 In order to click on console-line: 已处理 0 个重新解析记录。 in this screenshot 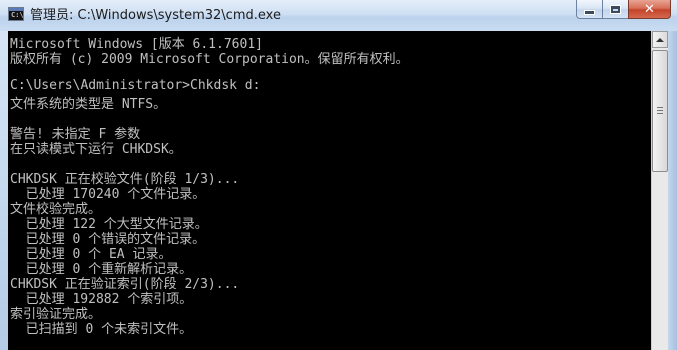, I will do `click(101, 269)`.